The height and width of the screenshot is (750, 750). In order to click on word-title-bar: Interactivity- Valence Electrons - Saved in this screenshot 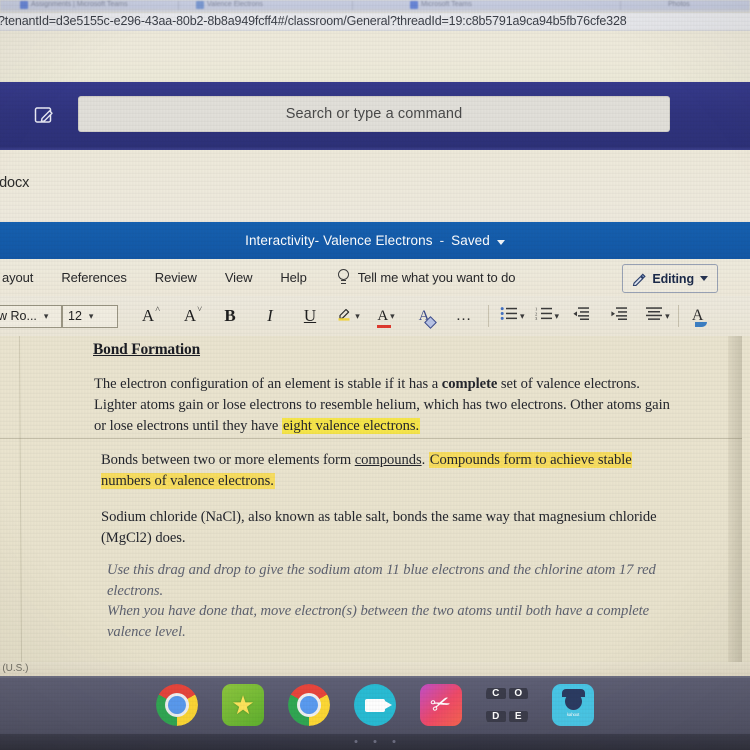, I will do `click(375, 240)`.